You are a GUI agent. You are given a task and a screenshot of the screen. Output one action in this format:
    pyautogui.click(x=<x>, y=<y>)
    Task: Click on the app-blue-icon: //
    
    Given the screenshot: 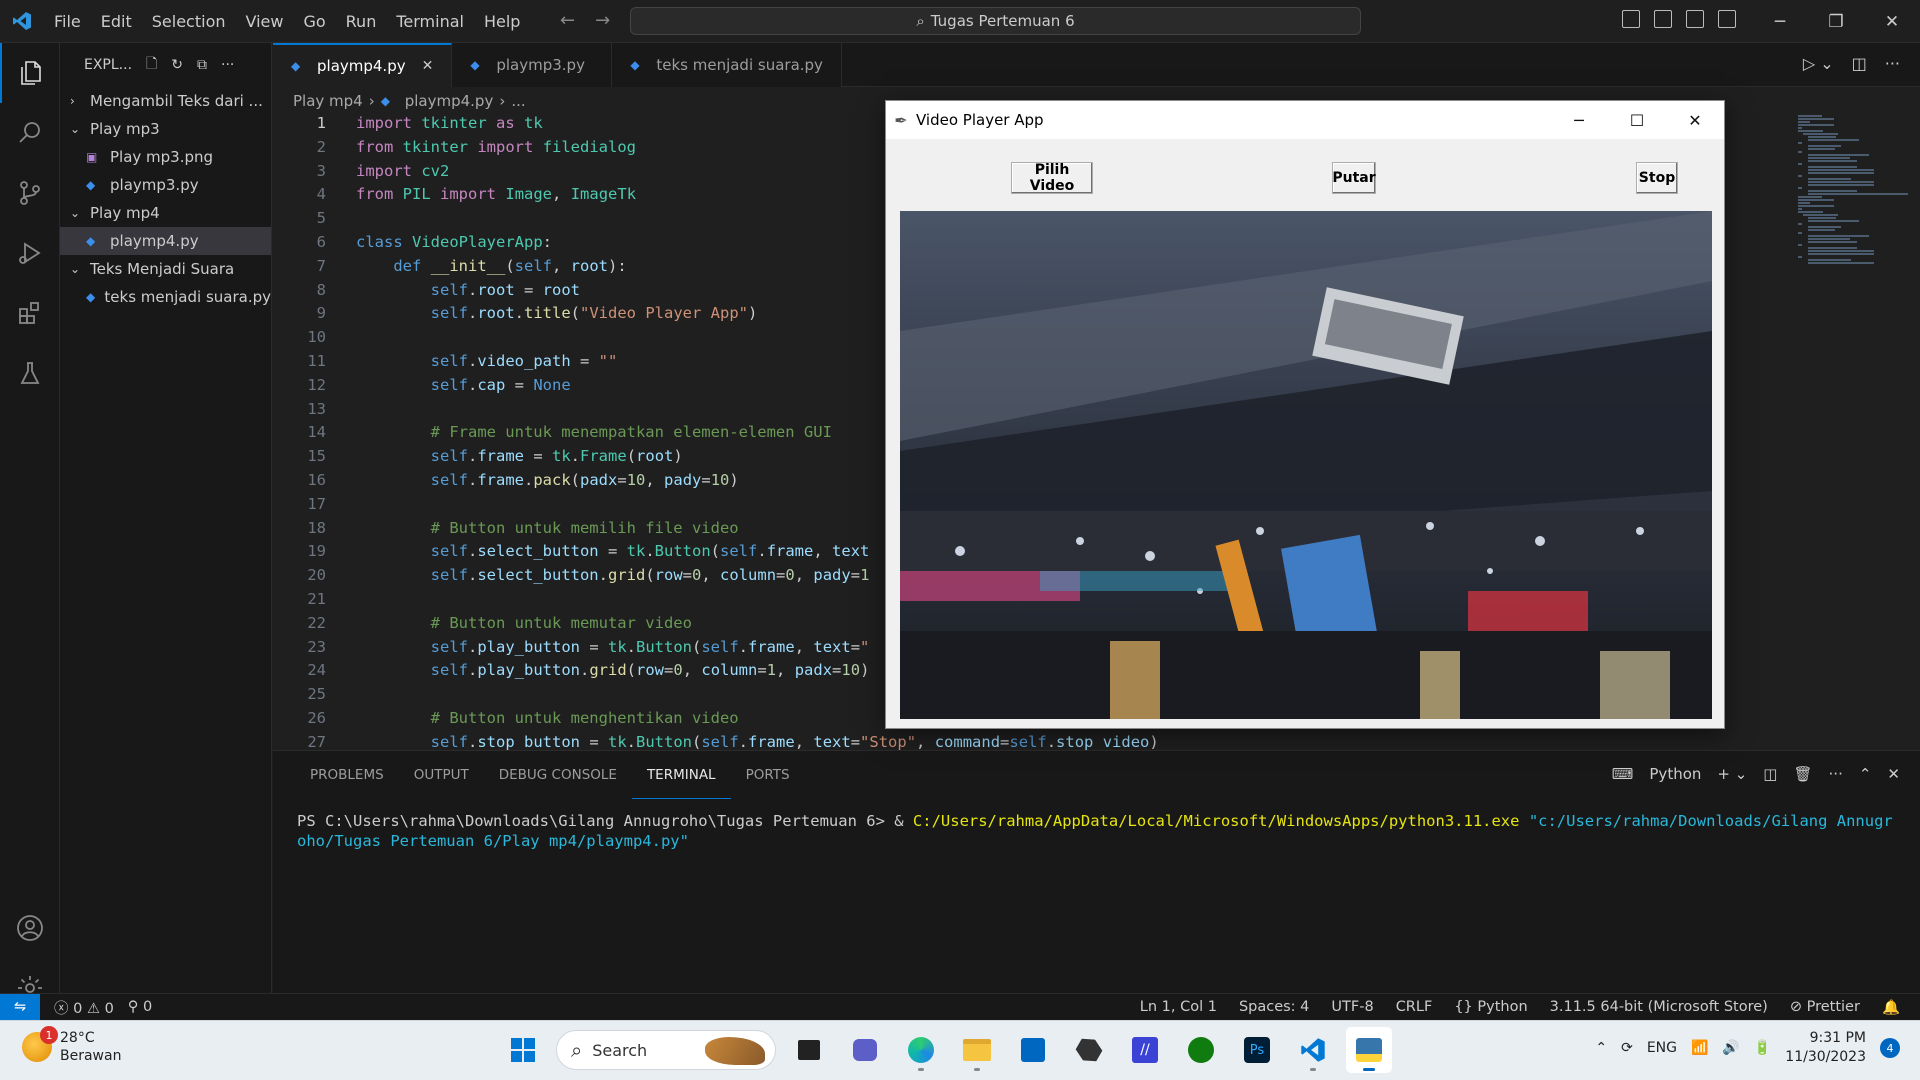 What is the action you would take?
    pyautogui.click(x=1145, y=1050)
    